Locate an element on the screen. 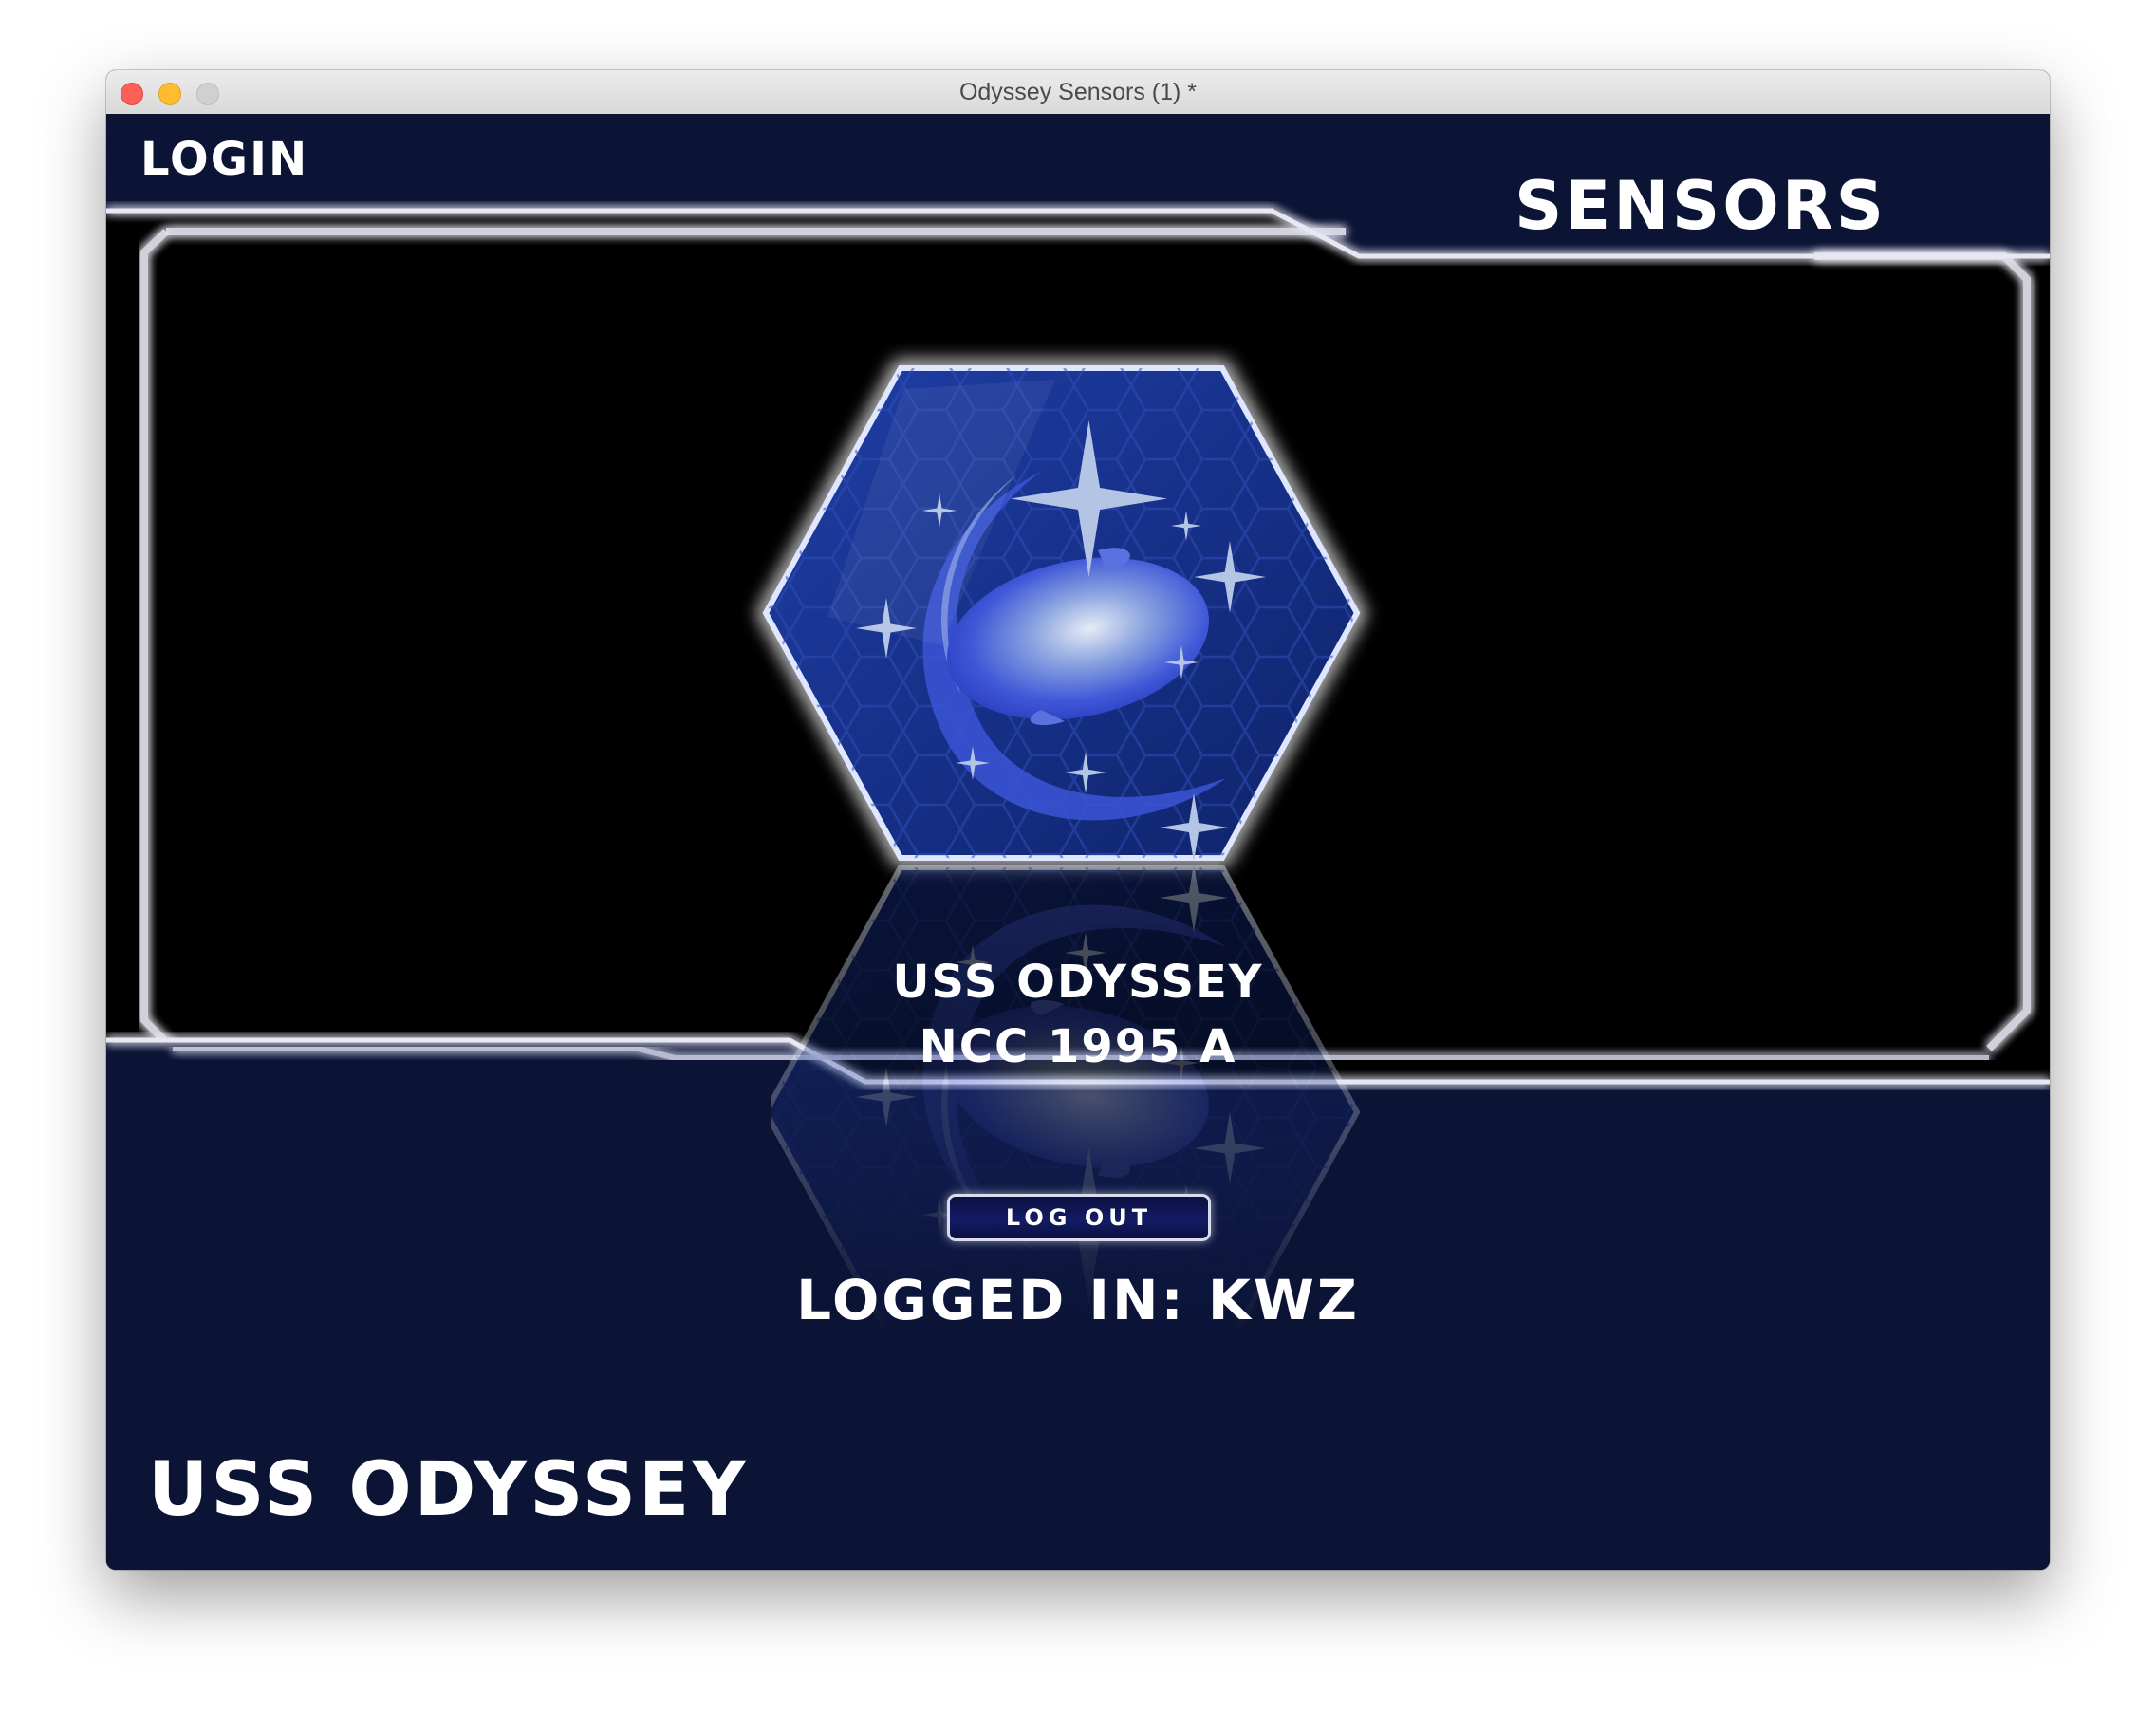  ship-registry: NCC 1995 A is located at coordinates (1078, 1046).